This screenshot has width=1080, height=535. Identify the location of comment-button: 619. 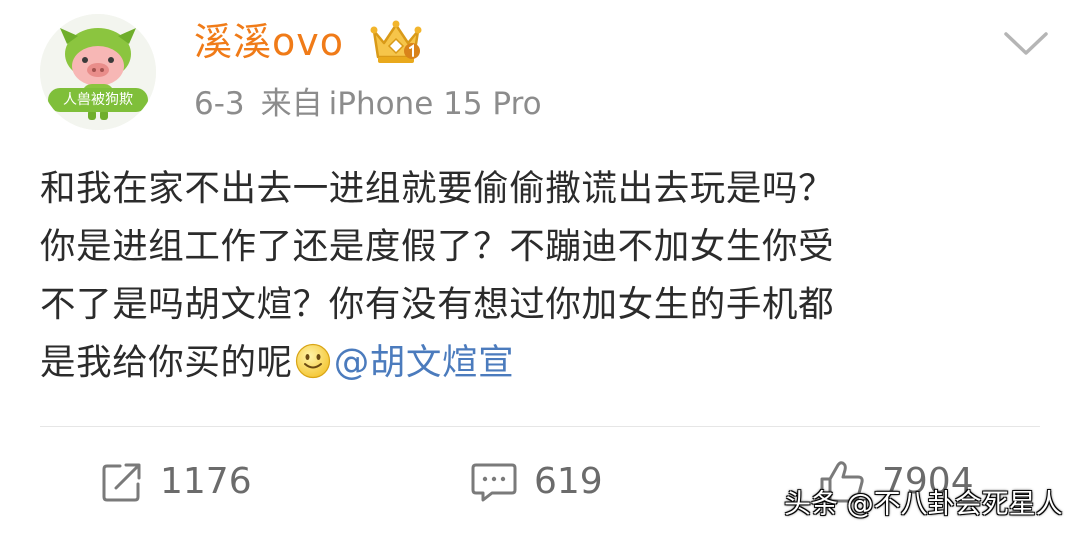
(536, 482).